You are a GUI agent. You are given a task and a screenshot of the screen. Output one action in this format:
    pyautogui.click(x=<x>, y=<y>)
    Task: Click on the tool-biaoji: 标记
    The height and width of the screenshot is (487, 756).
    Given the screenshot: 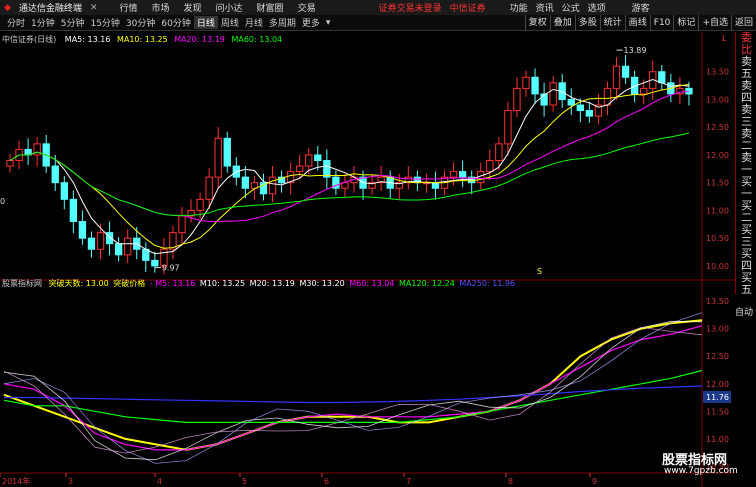 What is the action you would take?
    pyautogui.click(x=685, y=23)
    